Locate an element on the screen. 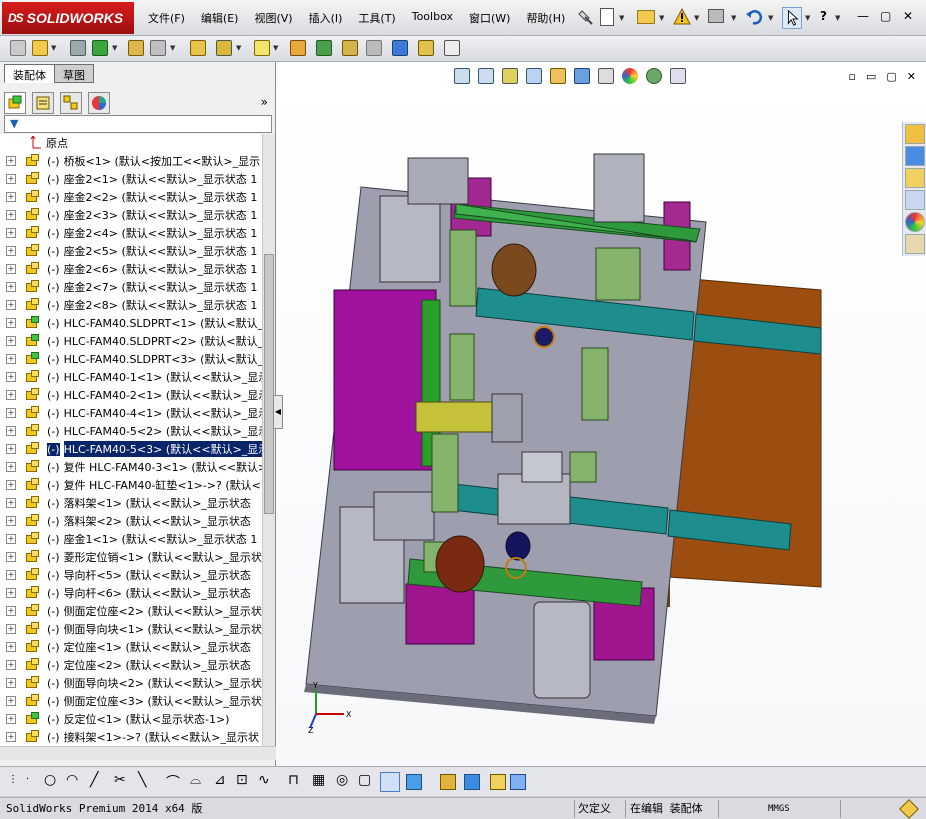  tree-item: + (-) 复件 HLC-FAM40-3<1> (默认<<默认> is located at coordinates (131, 467).